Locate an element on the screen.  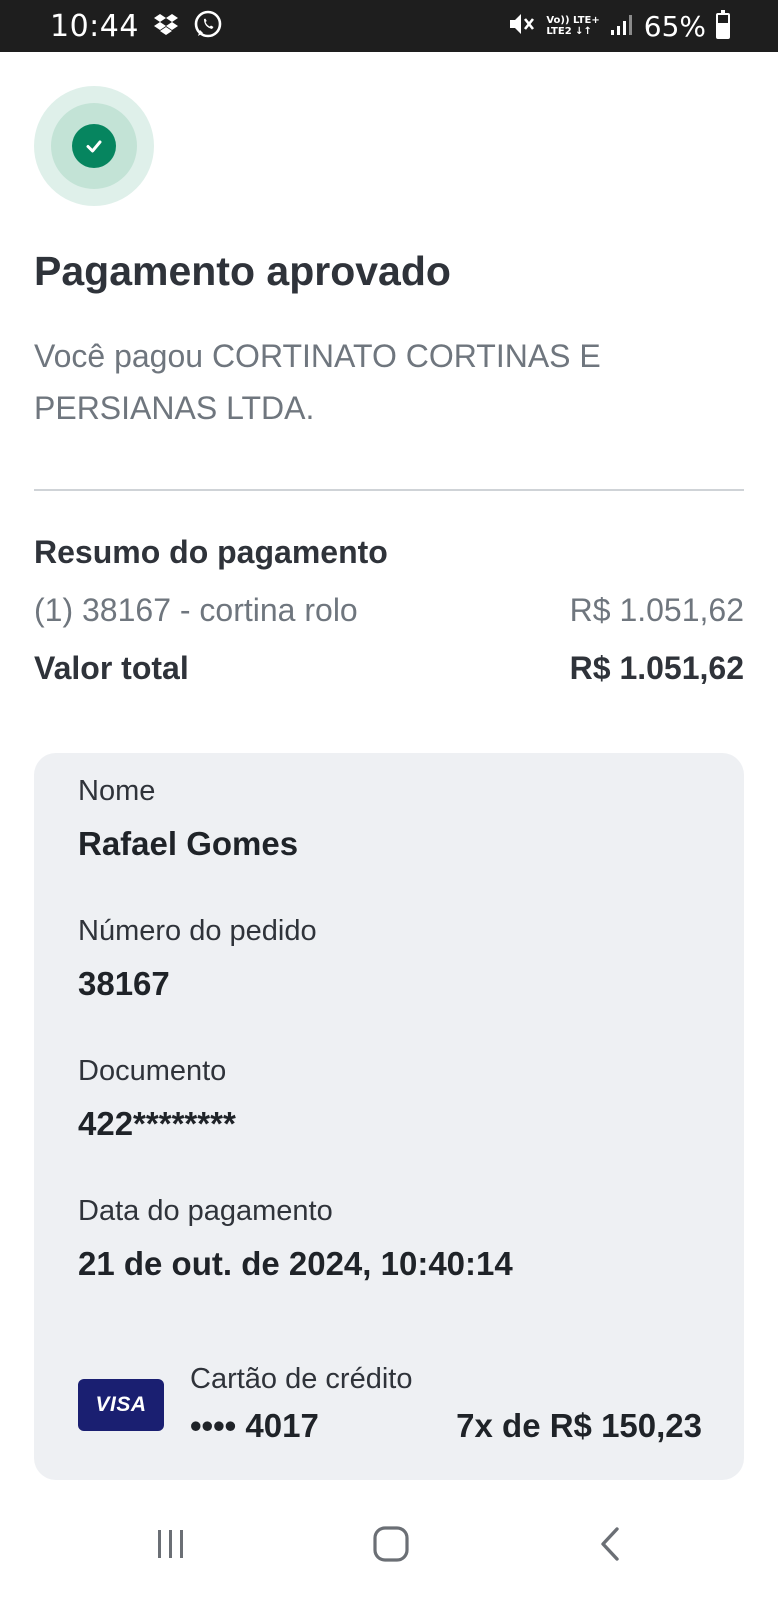
divider is located at coordinates (389, 490).